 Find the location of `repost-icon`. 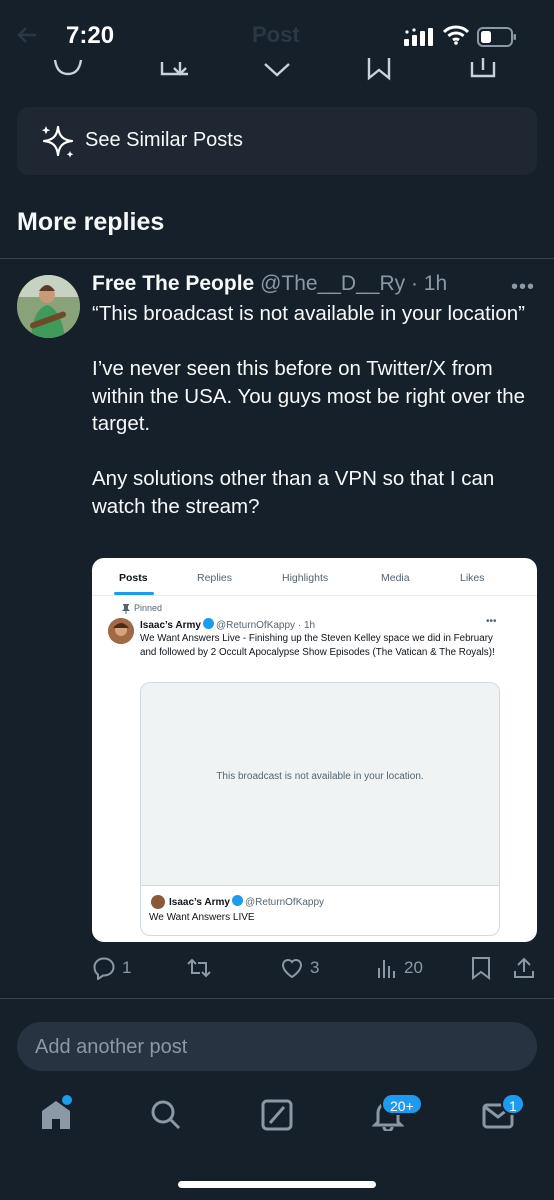

repost-icon is located at coordinates (199, 968).